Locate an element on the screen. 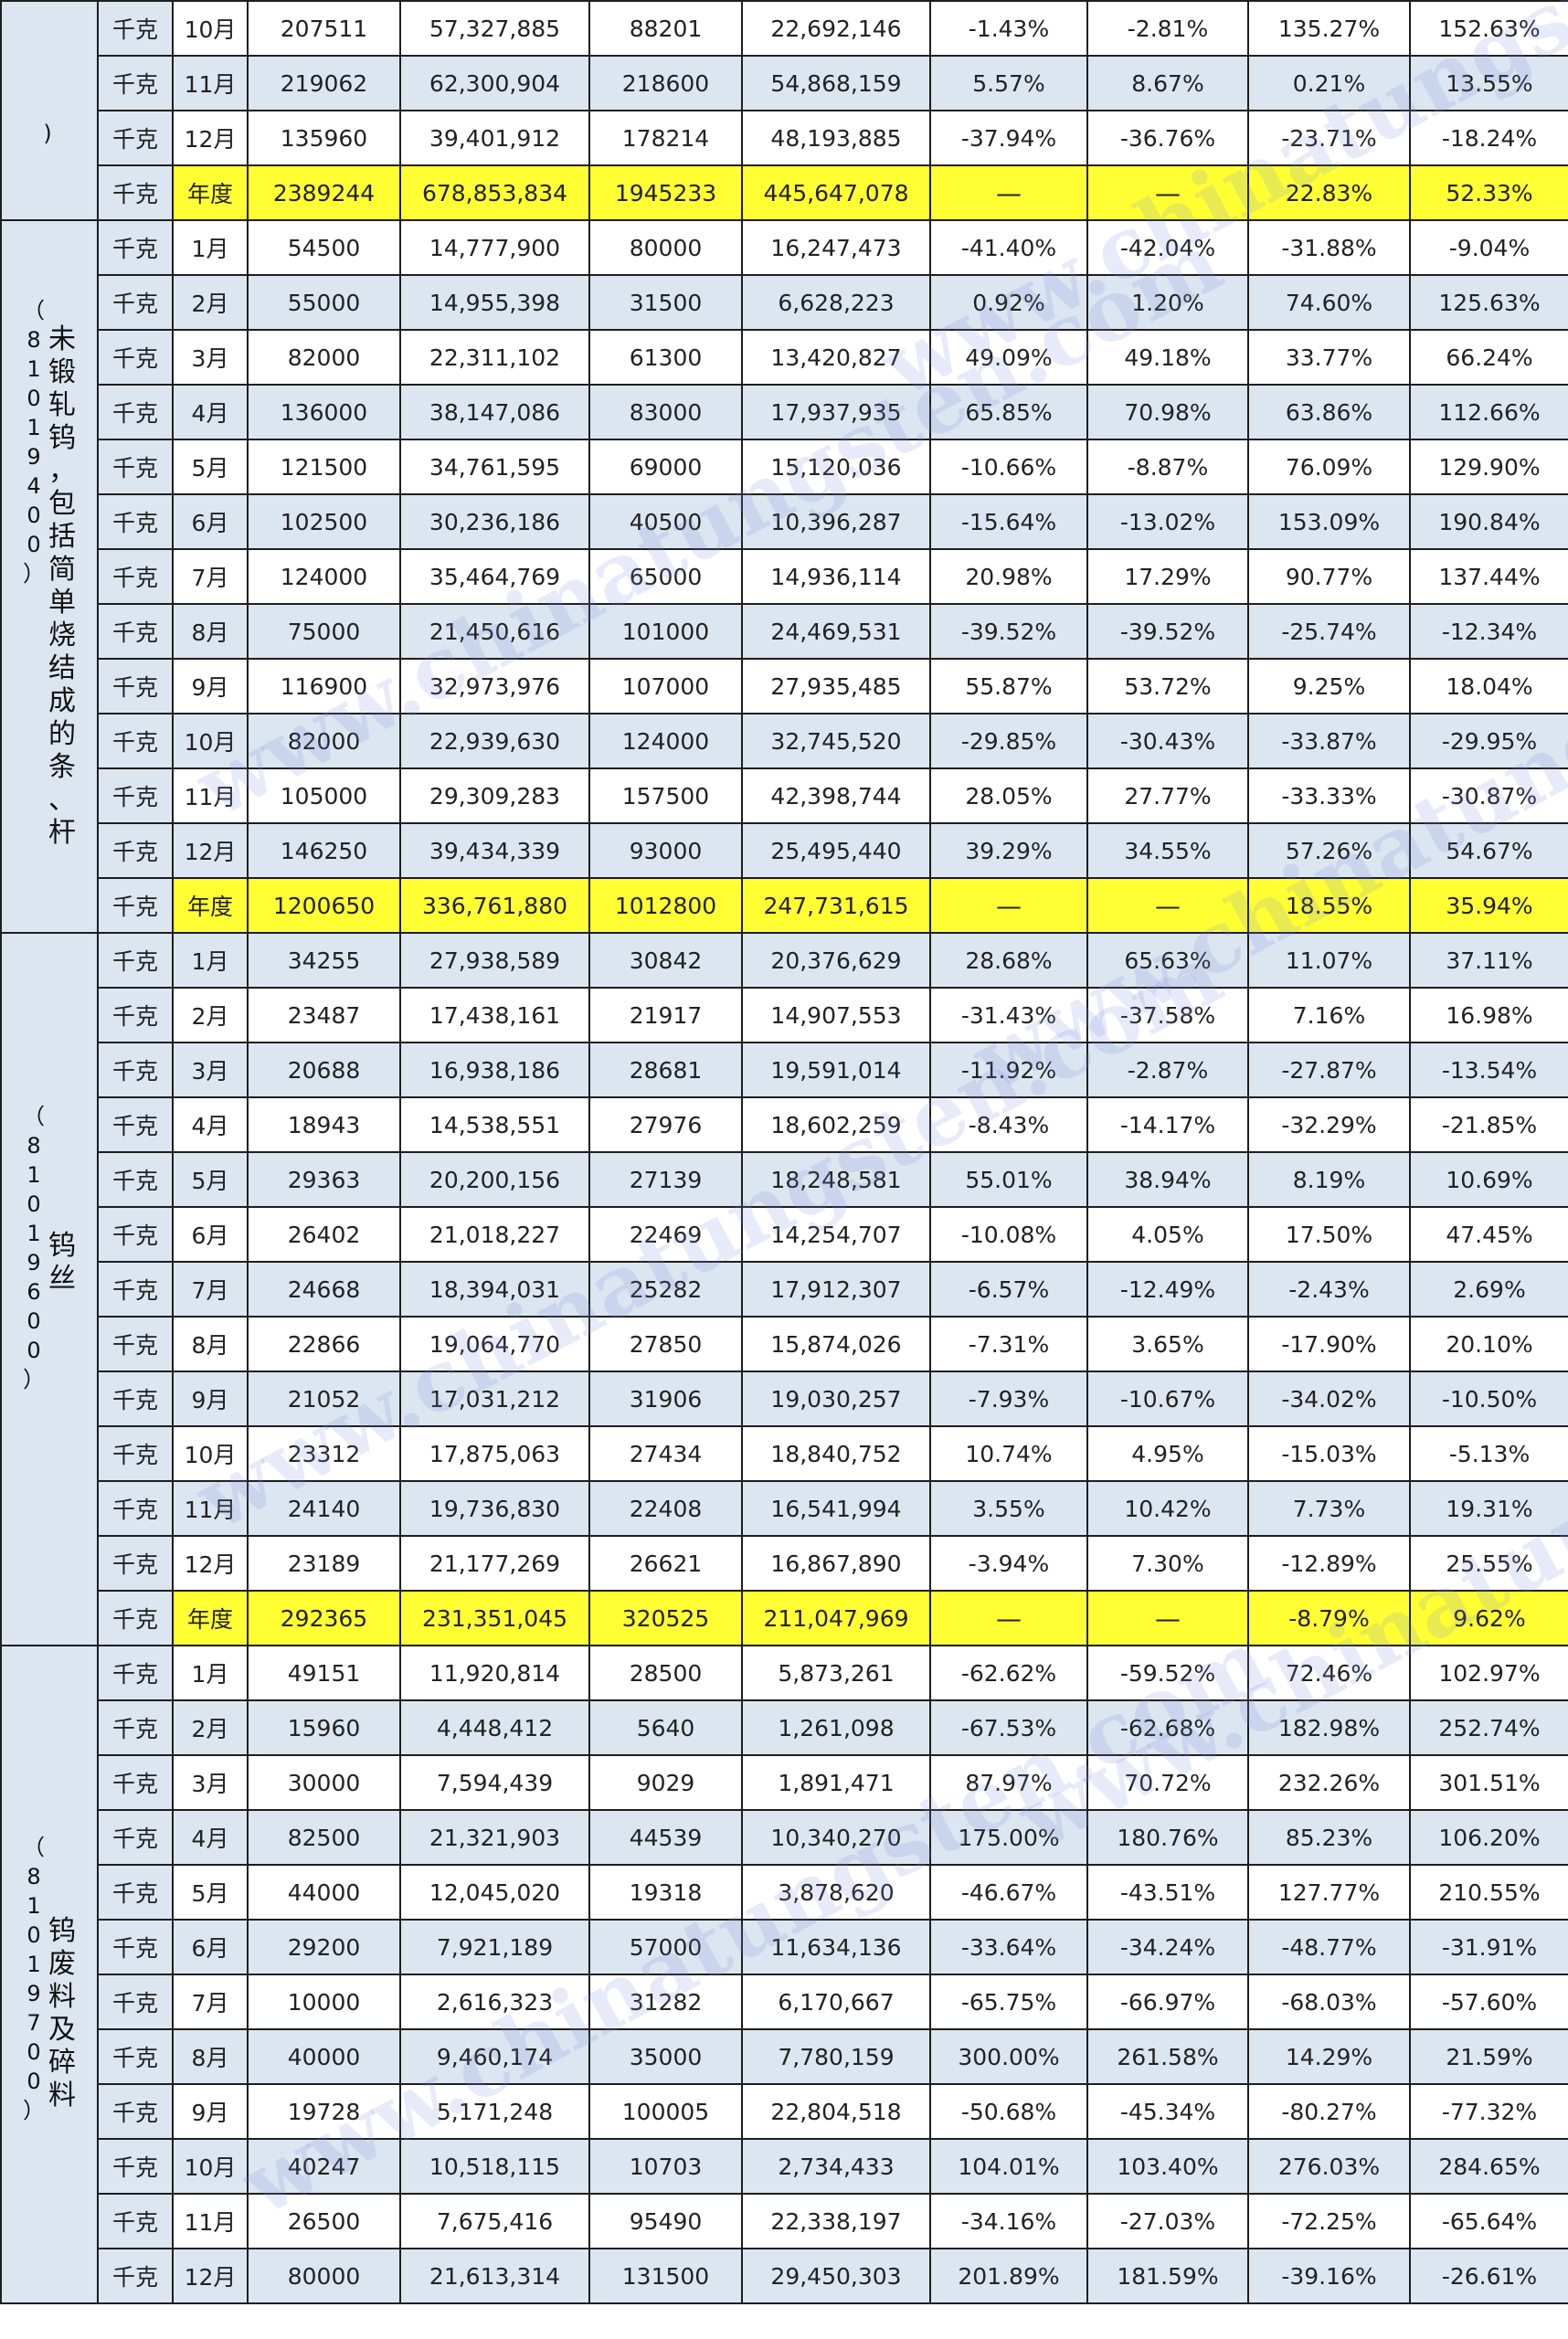  export-qty-cell: 80000 is located at coordinates (324, 2276).